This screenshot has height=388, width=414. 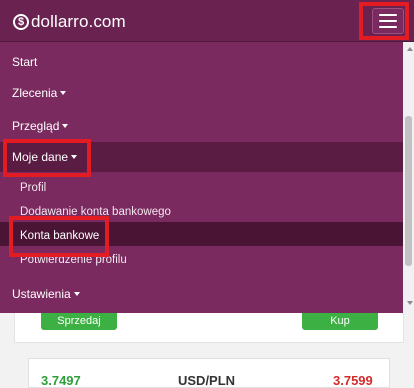 I want to click on menu-item-ustawienia: Ustawienia, so click(x=201, y=295).